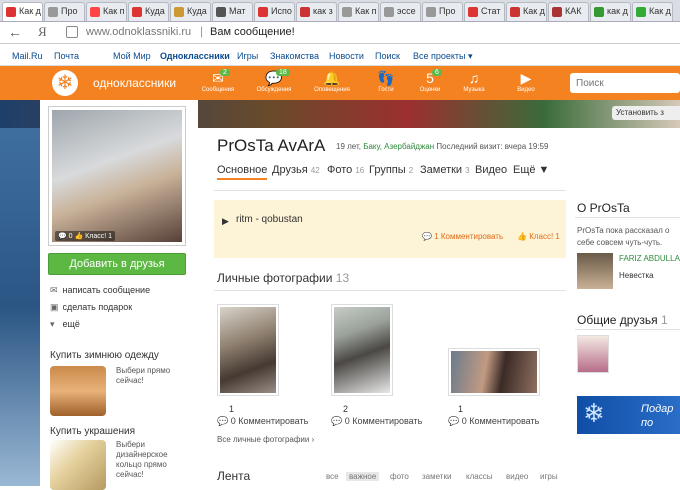 This screenshot has width=680, height=490. What do you see at coordinates (610, 11) in the screenshot?
I see `browser-tab: как д` at bounding box center [610, 11].